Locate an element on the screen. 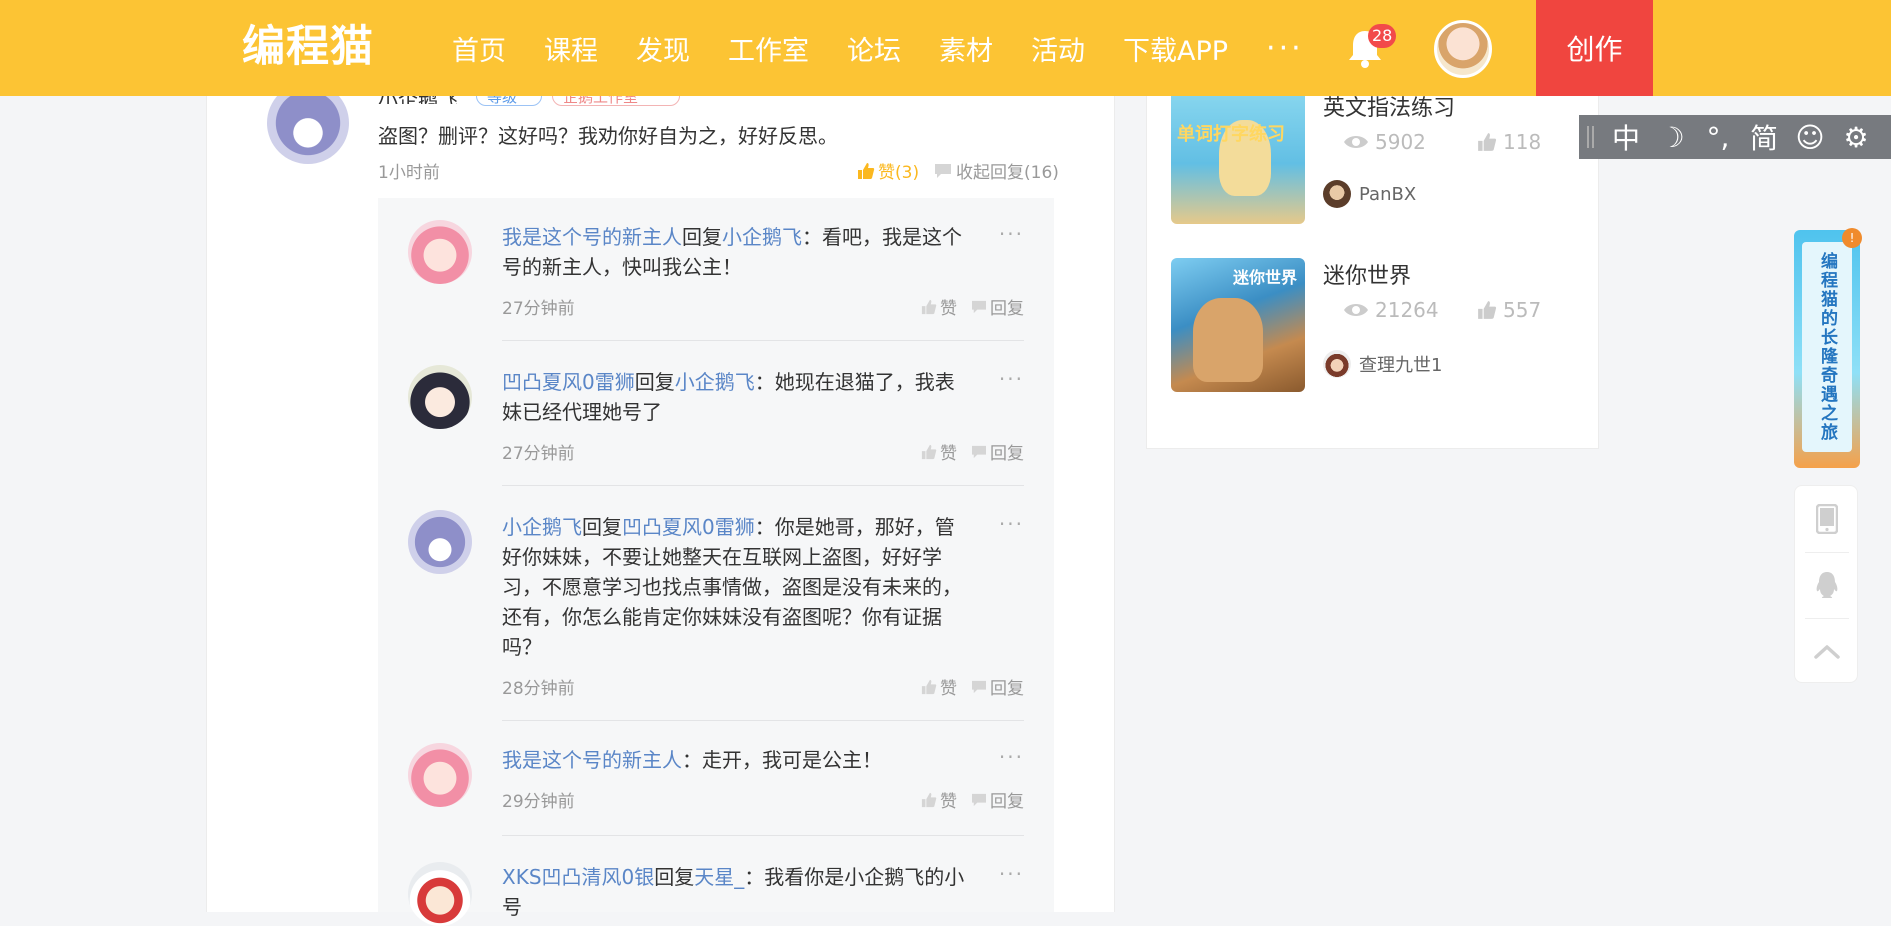  nav-forum: 论坛 is located at coordinates (874, 48).